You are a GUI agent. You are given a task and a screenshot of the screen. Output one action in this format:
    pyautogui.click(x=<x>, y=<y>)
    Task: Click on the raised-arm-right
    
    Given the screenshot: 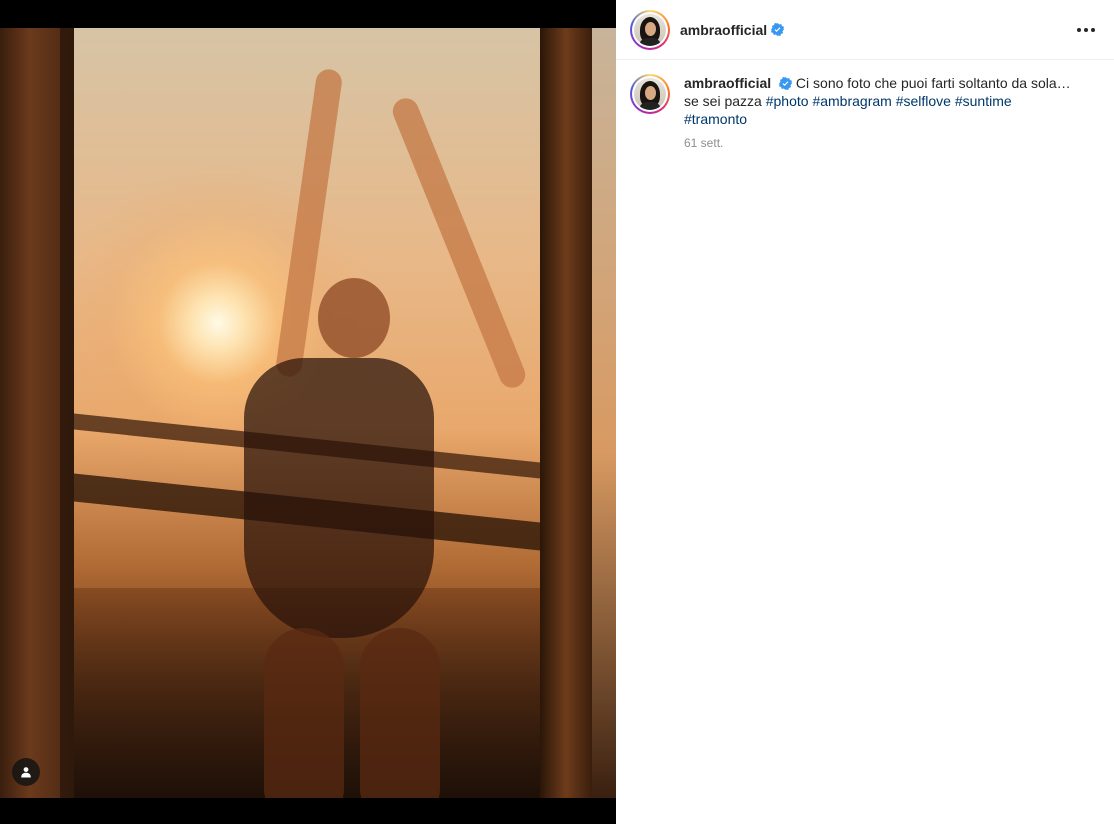 What is the action you would take?
    pyautogui.click(x=459, y=243)
    